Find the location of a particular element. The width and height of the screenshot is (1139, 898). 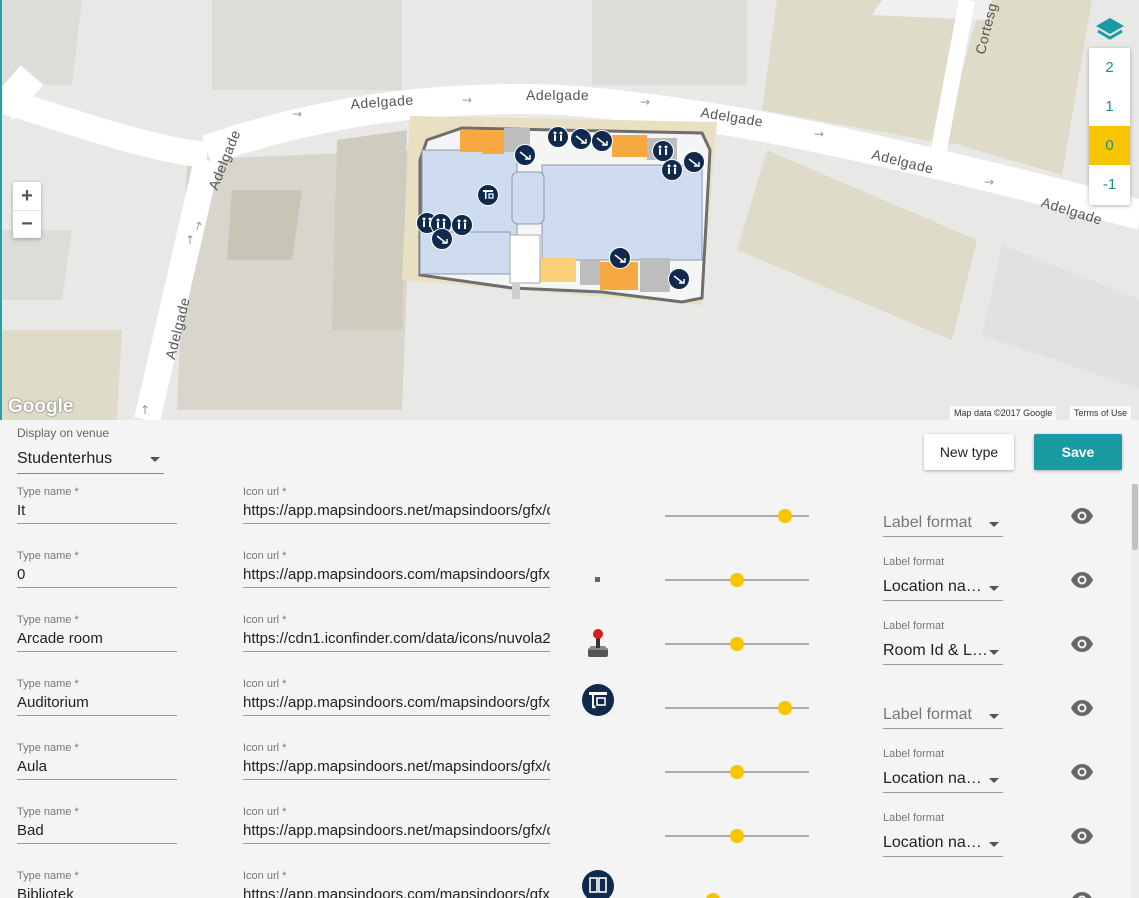

small-square-icon is located at coordinates (597, 579).